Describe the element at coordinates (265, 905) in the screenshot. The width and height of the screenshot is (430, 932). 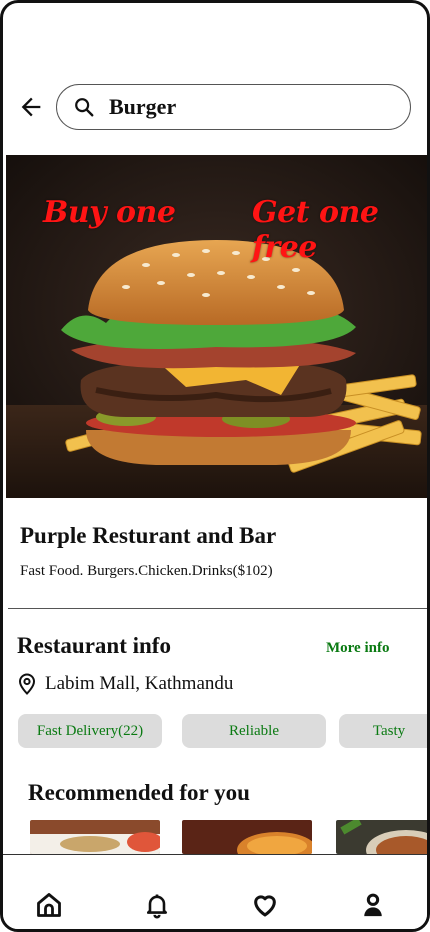
I see `heart-icon` at that location.